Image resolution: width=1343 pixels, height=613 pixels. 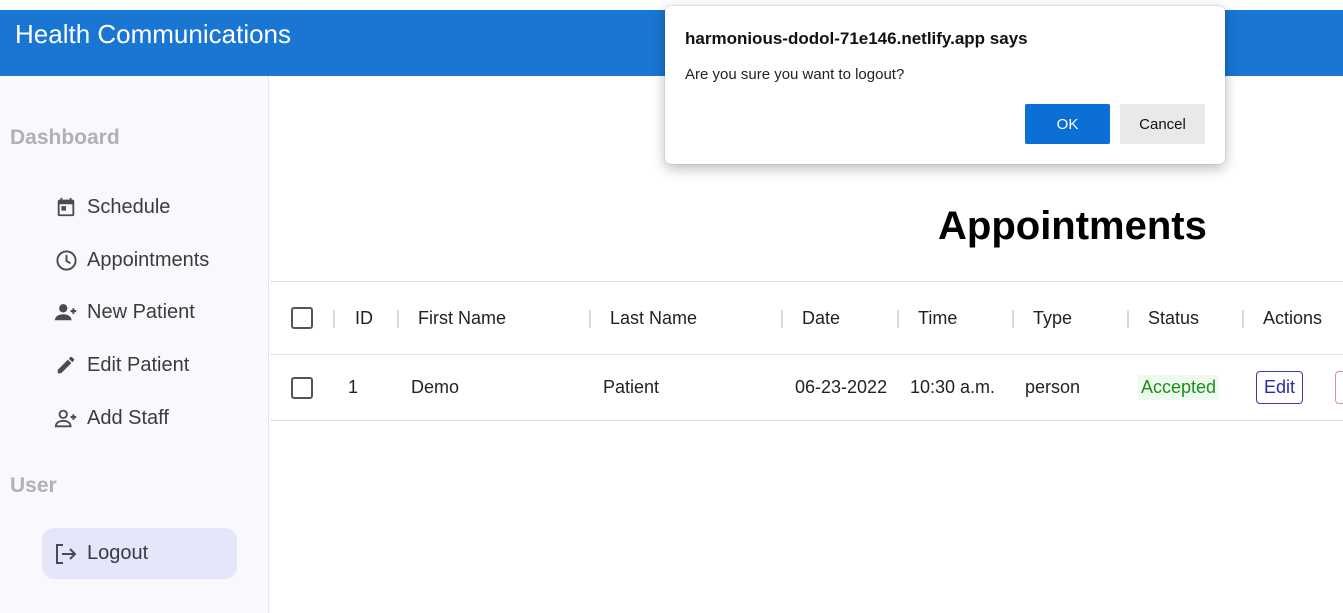 I want to click on row-select-checkbox, so click(x=302, y=387).